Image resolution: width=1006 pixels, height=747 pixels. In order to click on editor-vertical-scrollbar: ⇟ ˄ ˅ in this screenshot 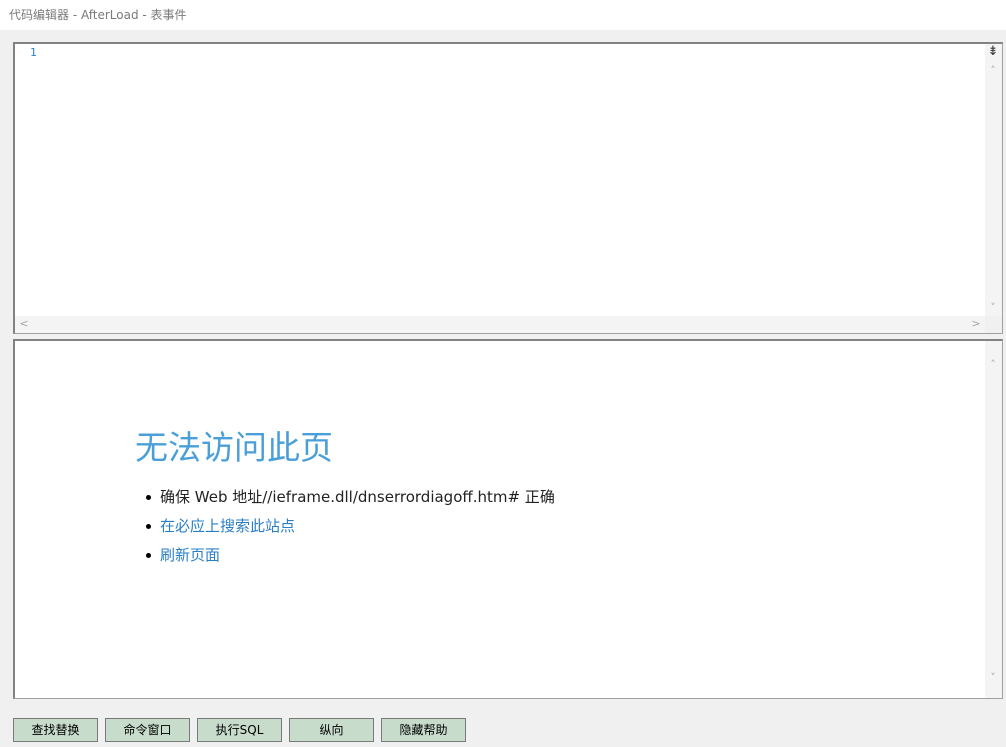, I will do `click(993, 180)`.